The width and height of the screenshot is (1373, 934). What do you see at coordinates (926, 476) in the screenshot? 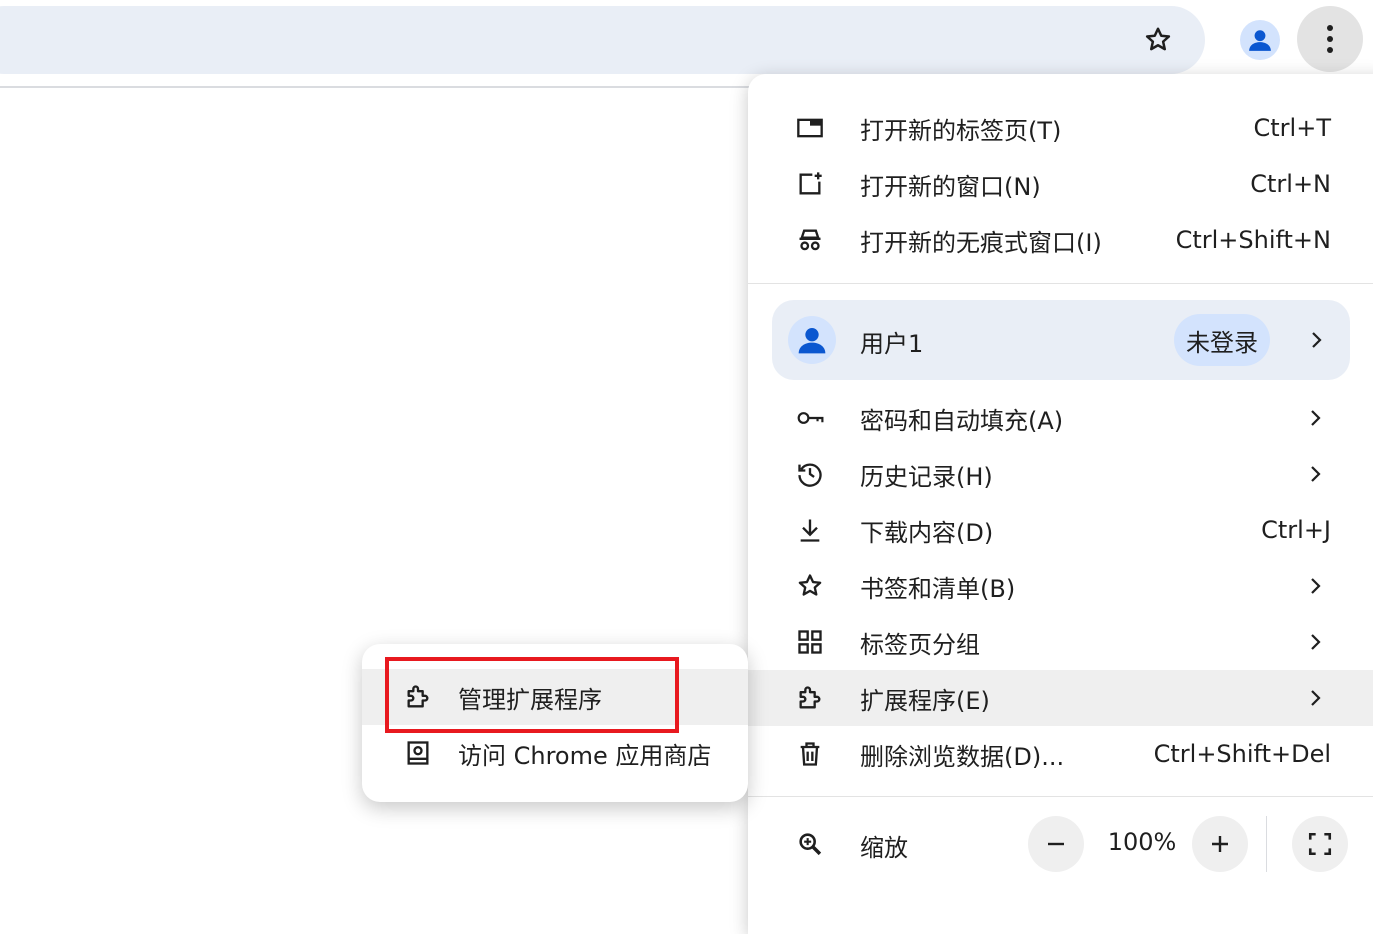
I see `menu-item-label: 历史记录(H)` at bounding box center [926, 476].